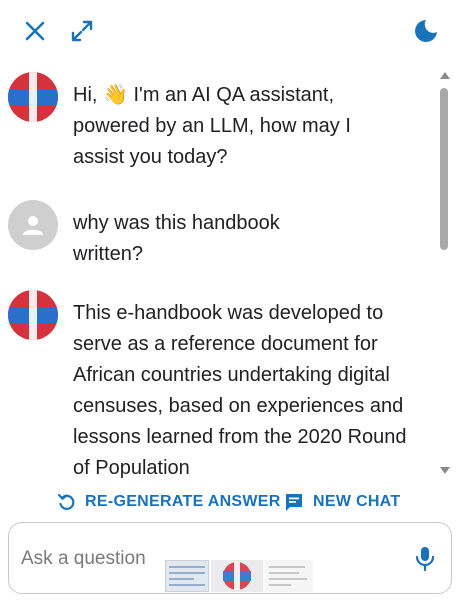 The image size is (464, 601). I want to click on message-text: why was this handbook written?, so click(176, 238).